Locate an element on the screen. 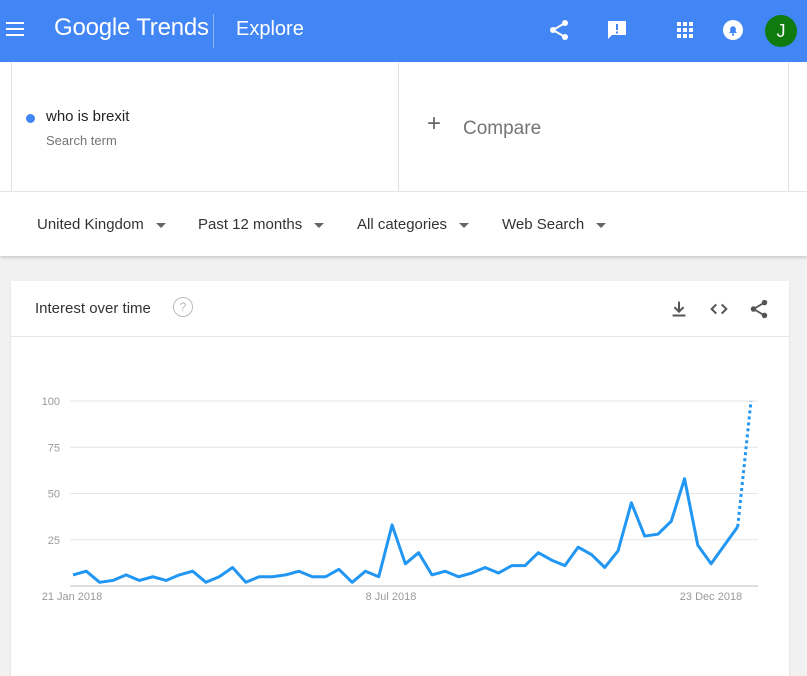 Image resolution: width=807 pixels, height=676 pixels. page-title: Explore is located at coordinates (270, 29).